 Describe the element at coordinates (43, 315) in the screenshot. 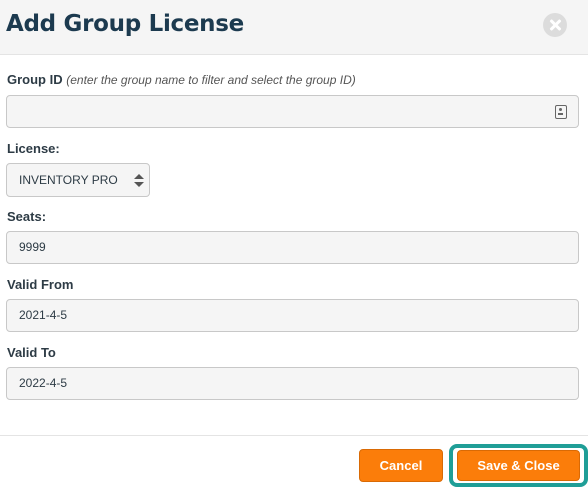

I see `valid-from-value: 2021-4-5` at that location.